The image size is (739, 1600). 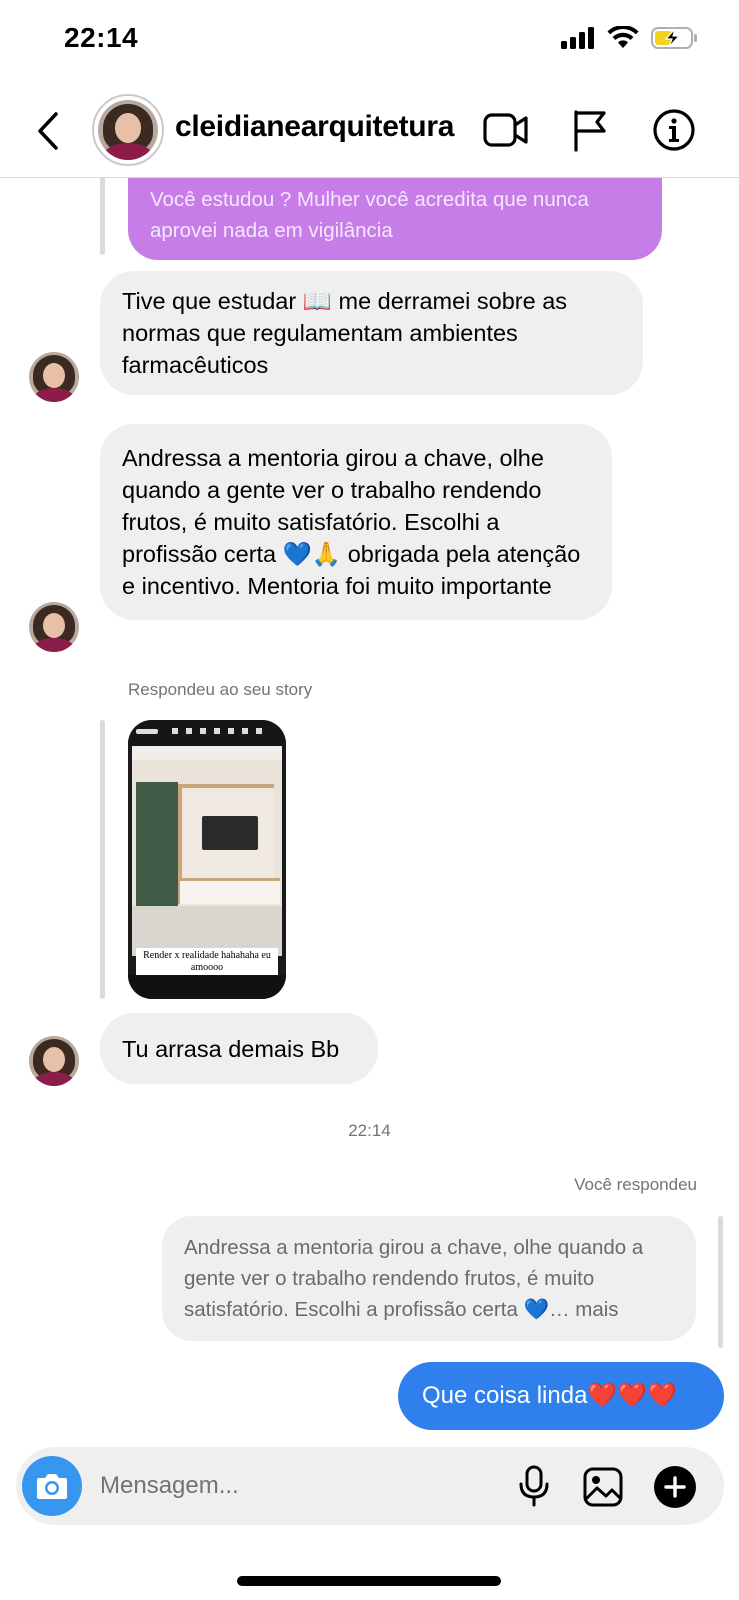 I want to click on gallery-icon, so click(x=603, y=1487).